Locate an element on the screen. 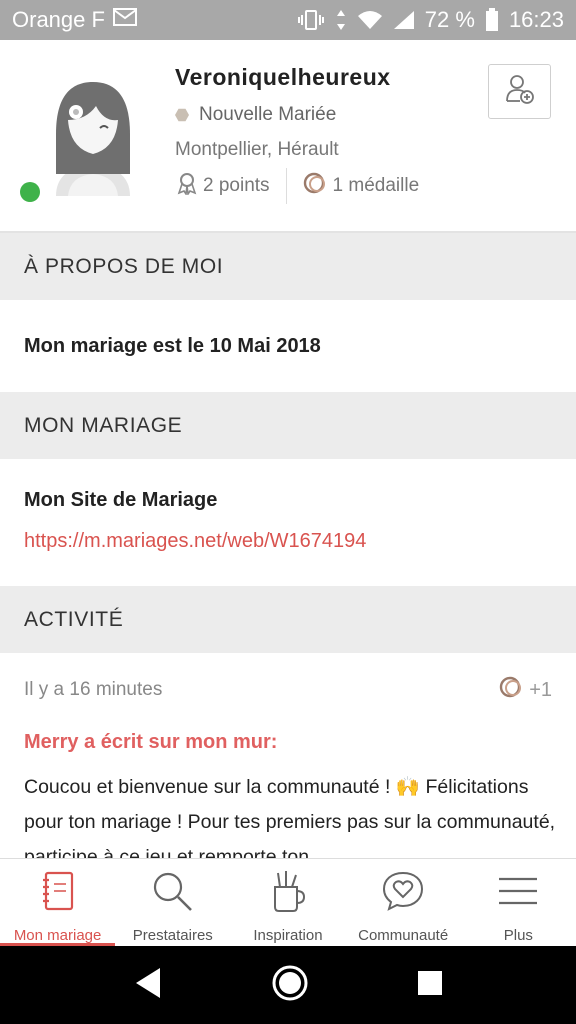 The image size is (576, 1024). activity-section-header: ACTIVITÉ is located at coordinates (288, 619).